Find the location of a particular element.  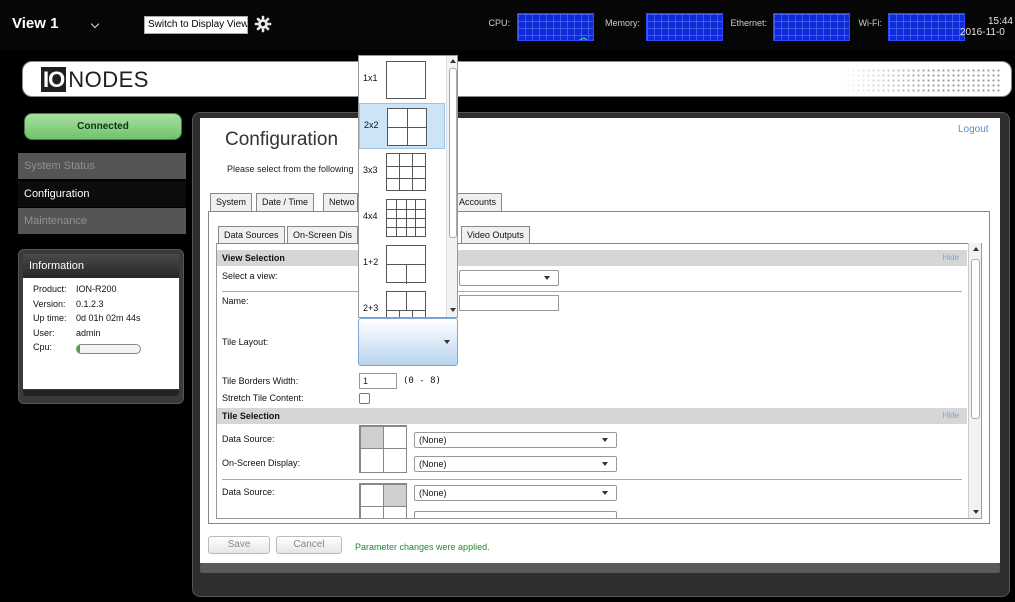

tile-option-1plus2: 1+2 is located at coordinates (402, 264).